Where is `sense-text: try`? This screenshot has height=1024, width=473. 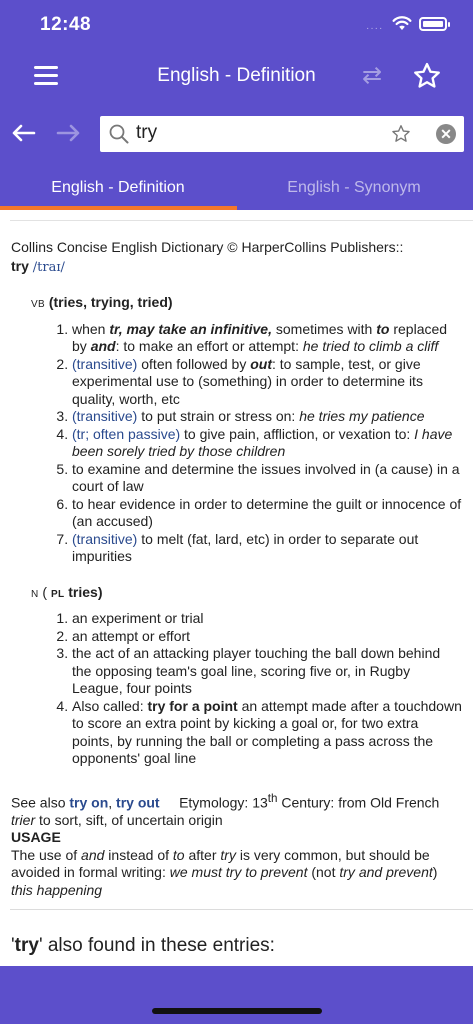
sense-text: try is located at coordinates (228, 854).